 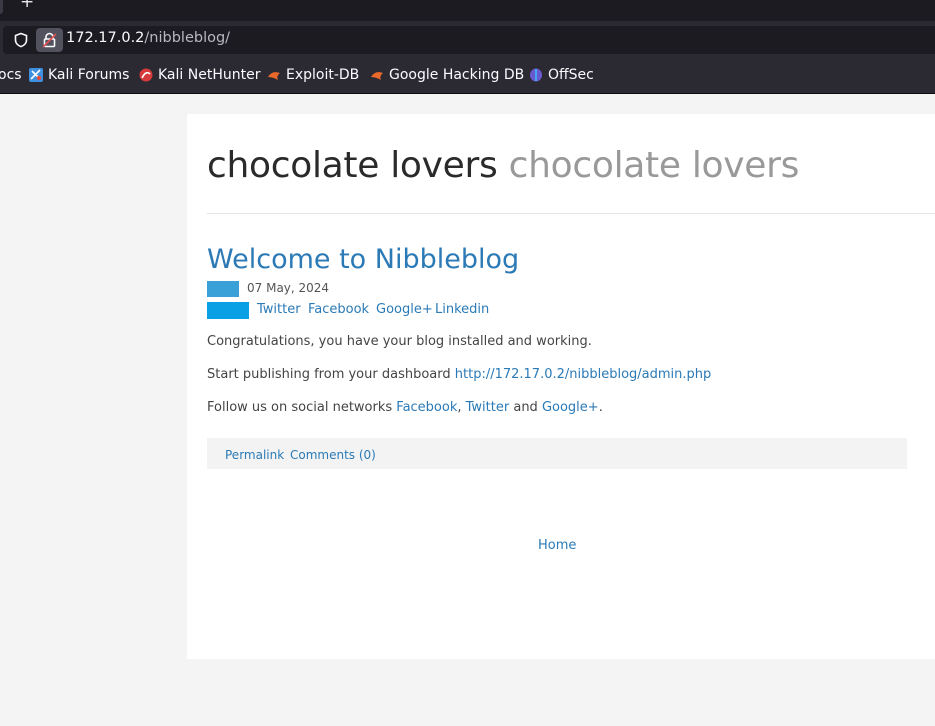 What do you see at coordinates (323, 75) in the screenshot?
I see `bookmark-label: Exploit-DB` at bounding box center [323, 75].